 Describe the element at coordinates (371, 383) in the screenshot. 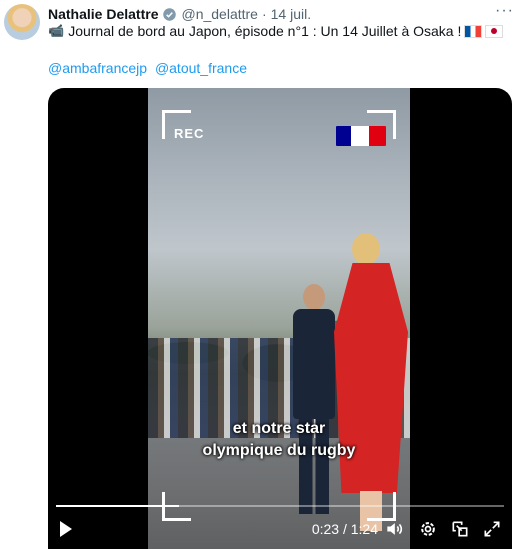

I see `woman-figure` at that location.